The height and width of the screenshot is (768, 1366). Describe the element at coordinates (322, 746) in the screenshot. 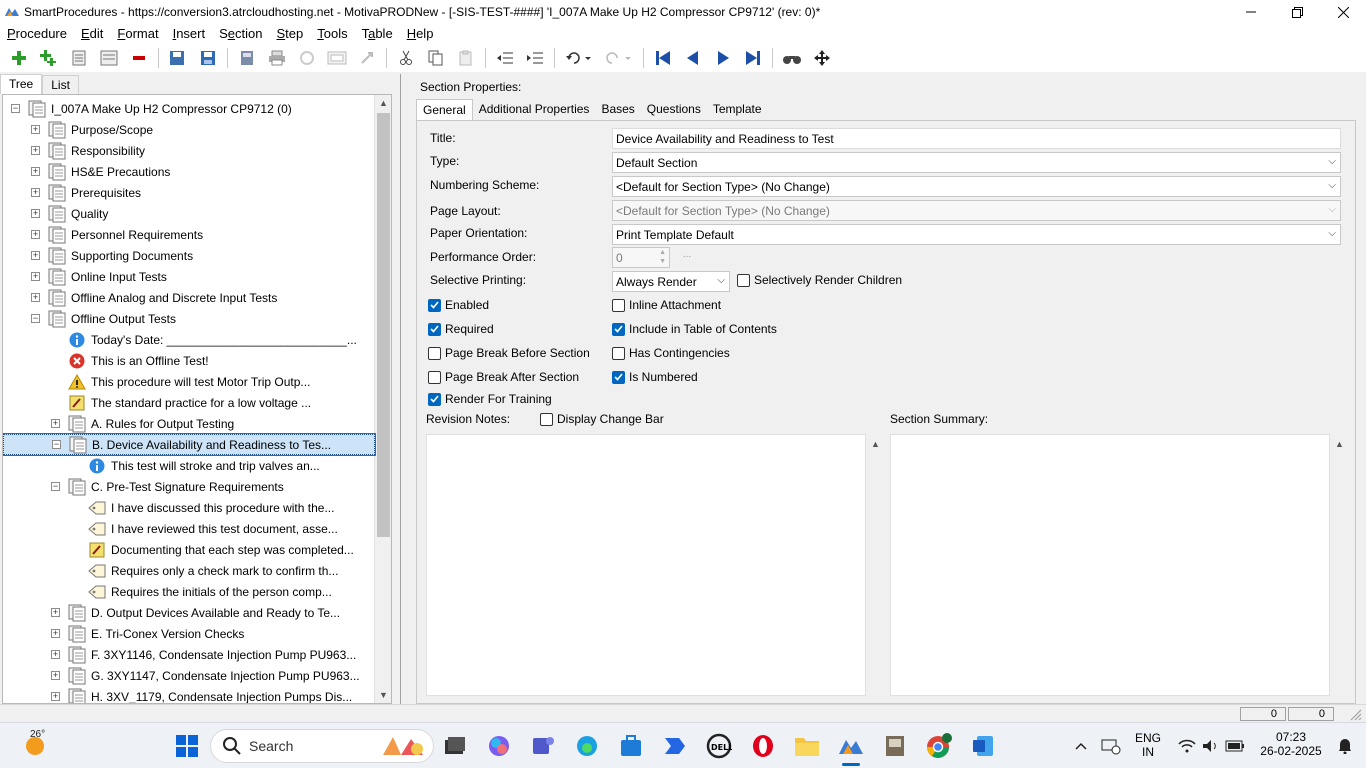

I see `taskbar-search: Search` at that location.